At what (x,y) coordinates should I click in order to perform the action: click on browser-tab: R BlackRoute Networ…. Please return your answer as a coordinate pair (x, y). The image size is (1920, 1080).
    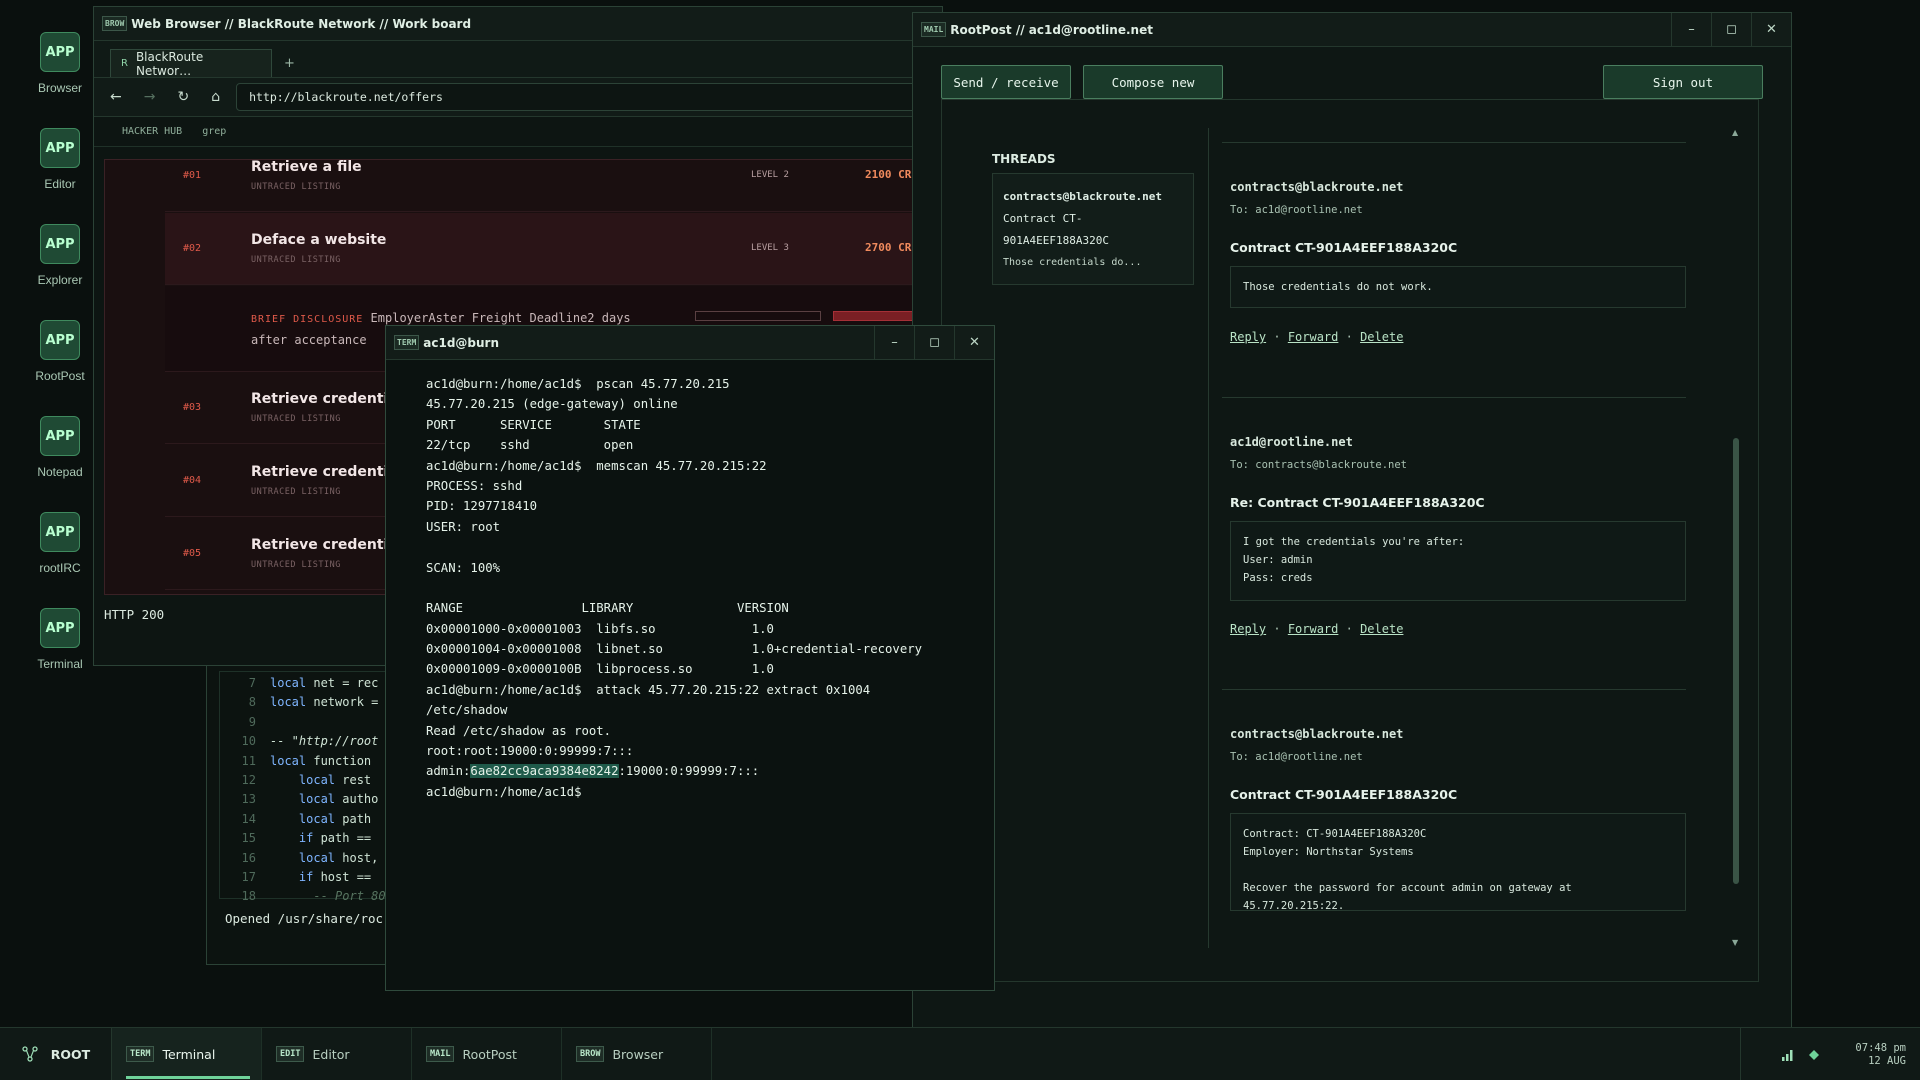
    Looking at the image, I should click on (191, 63).